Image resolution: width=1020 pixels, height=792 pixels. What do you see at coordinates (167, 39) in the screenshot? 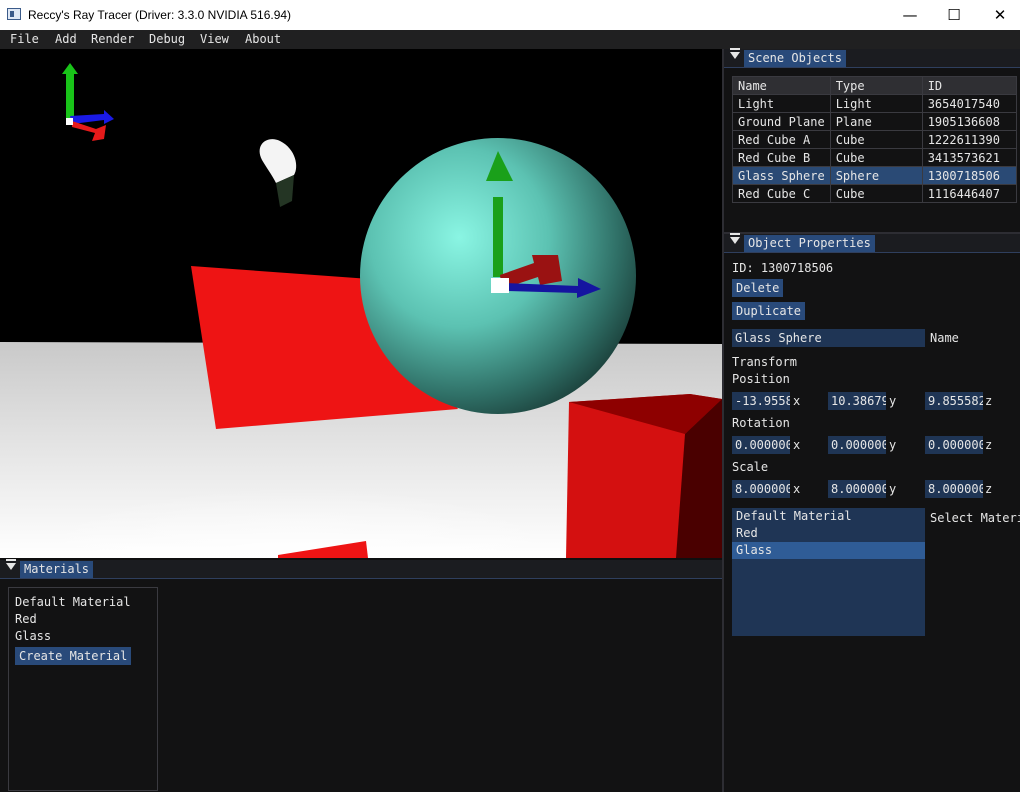
I see `menu-debug: Debug` at bounding box center [167, 39].